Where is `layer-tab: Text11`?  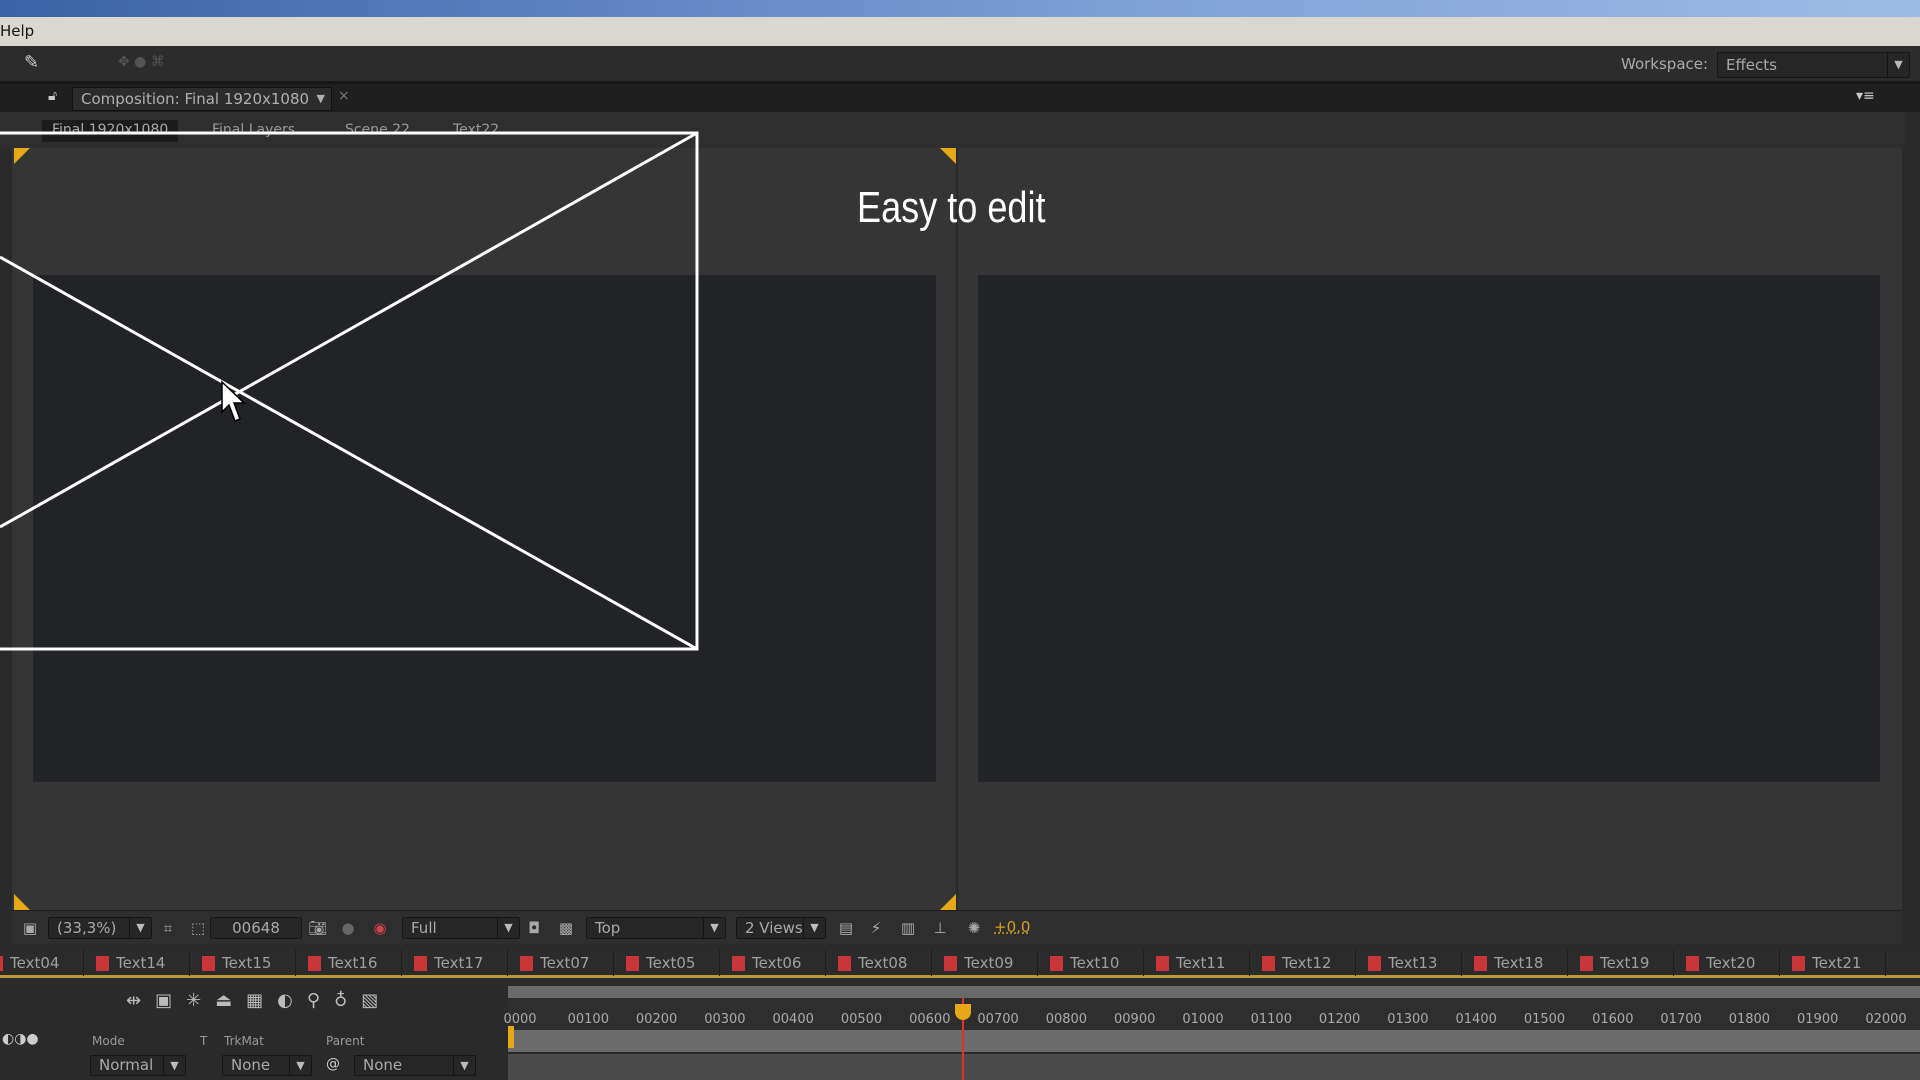 layer-tab: Text11 is located at coordinates (1197, 963).